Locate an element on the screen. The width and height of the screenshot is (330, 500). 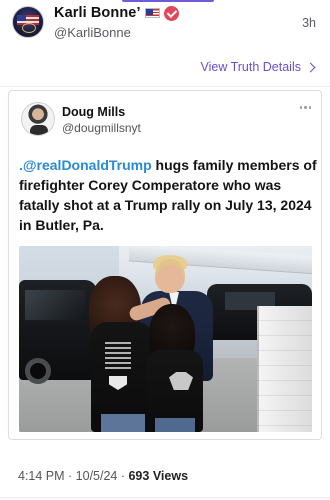
author-handle: @KarliBonne is located at coordinates (92, 32).